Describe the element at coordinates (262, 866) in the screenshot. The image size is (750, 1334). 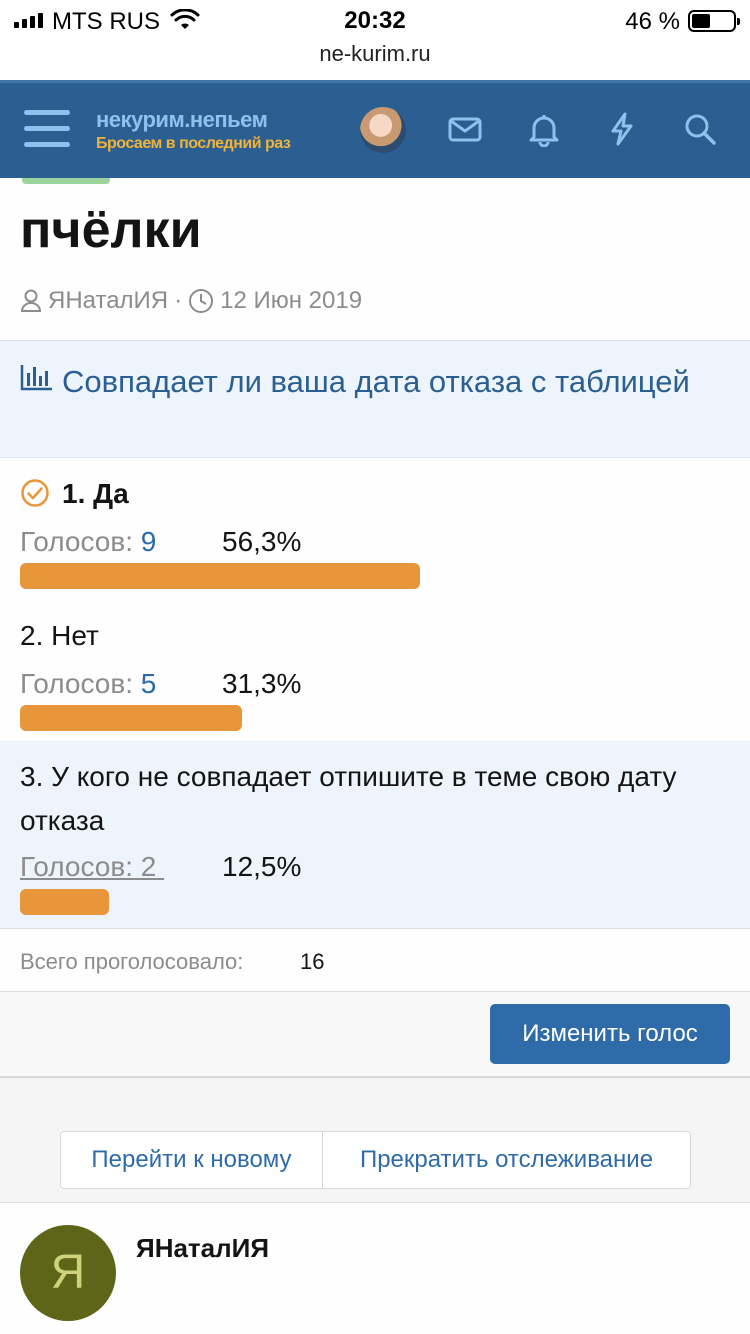
I see `poll-percent: 12,5%` at that location.